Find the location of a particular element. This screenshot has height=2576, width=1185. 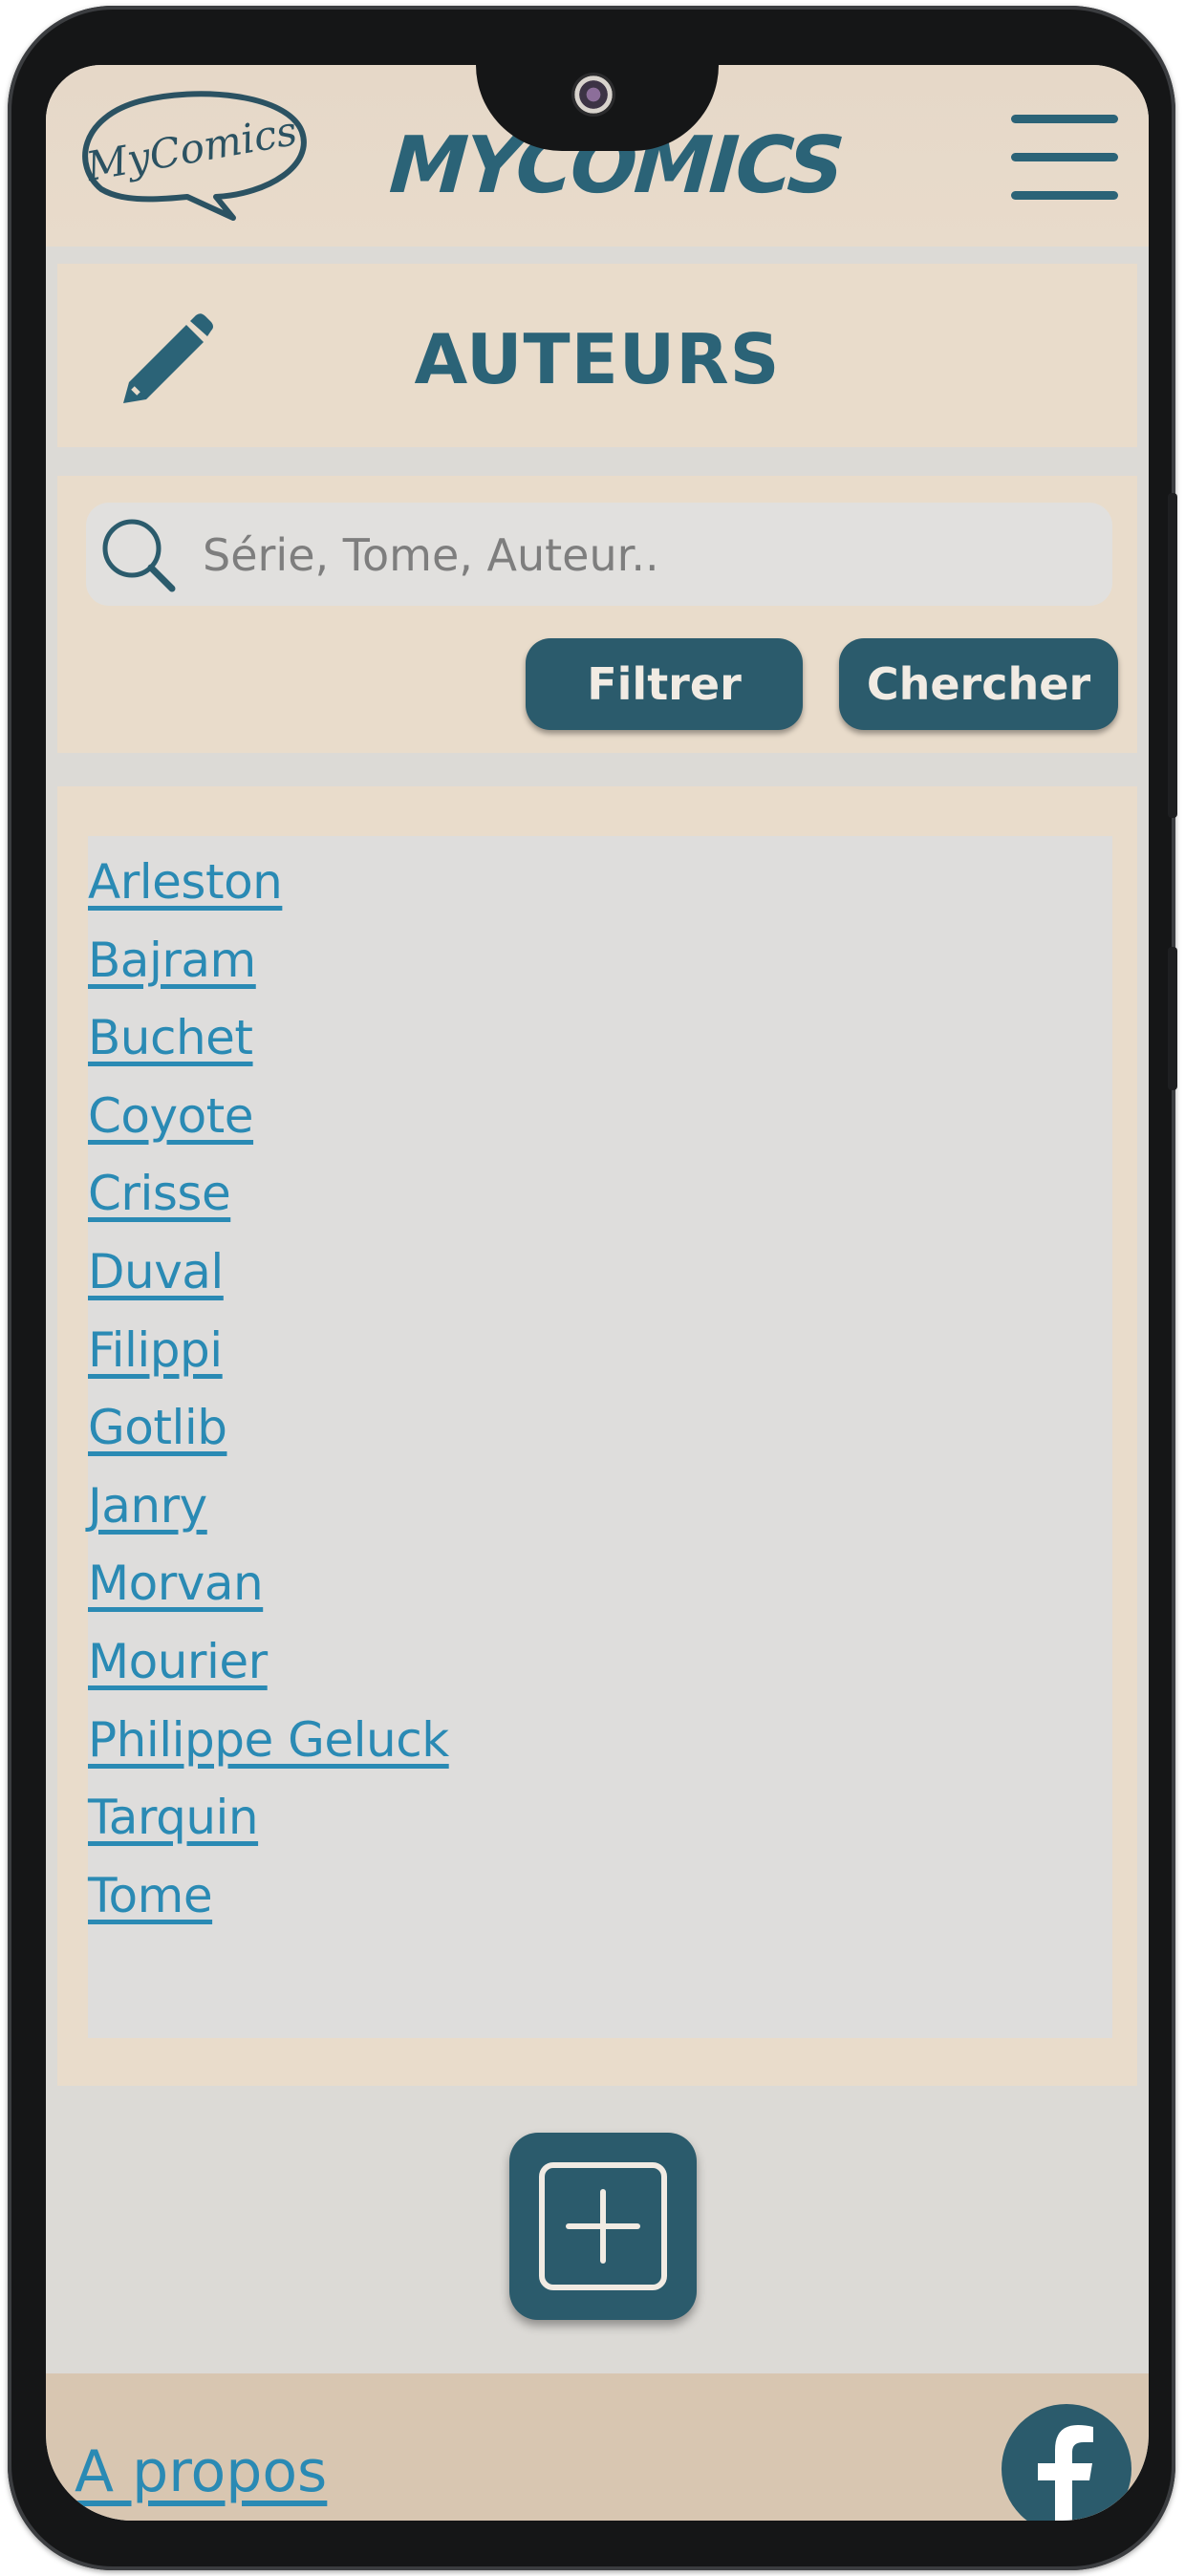

list-item: Bajram is located at coordinates (268, 961).